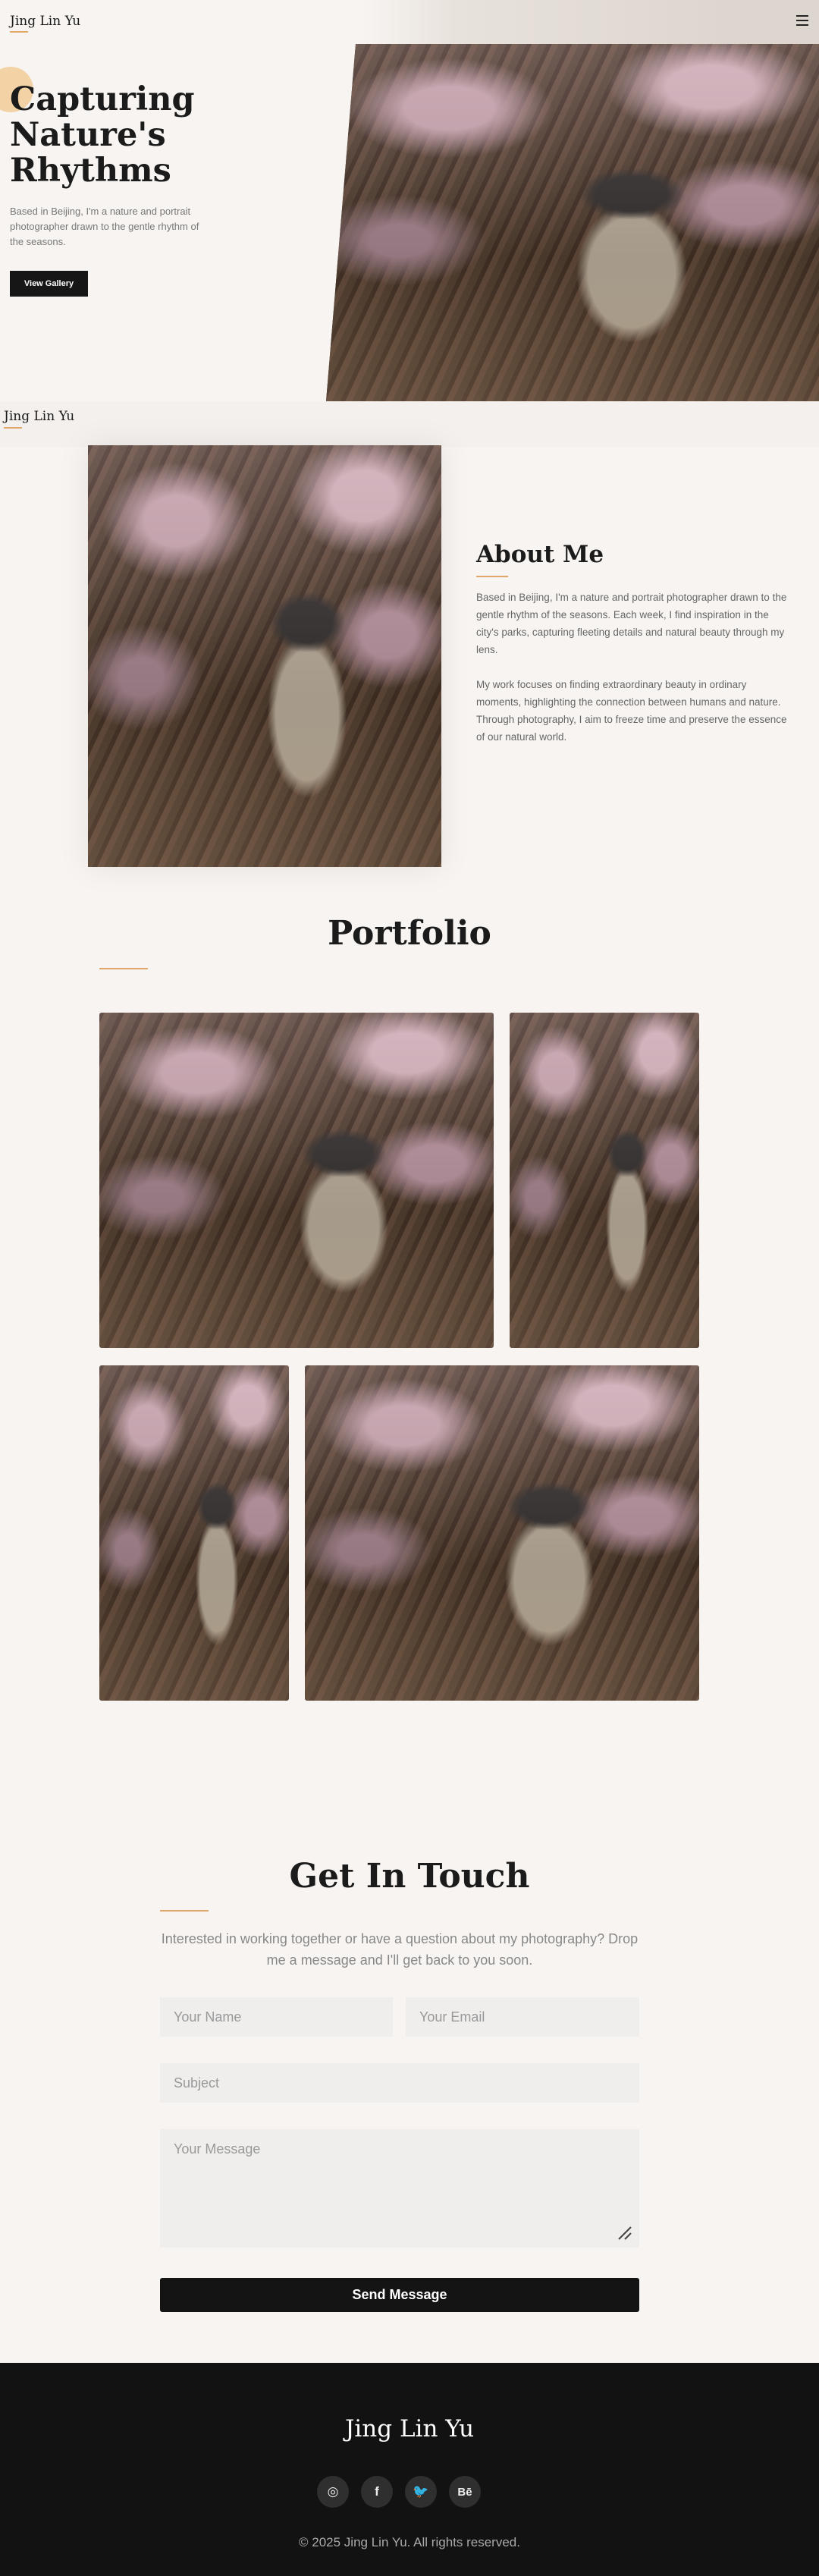  Describe the element at coordinates (123, 968) in the screenshot. I see `portfolio-title-underline` at that location.